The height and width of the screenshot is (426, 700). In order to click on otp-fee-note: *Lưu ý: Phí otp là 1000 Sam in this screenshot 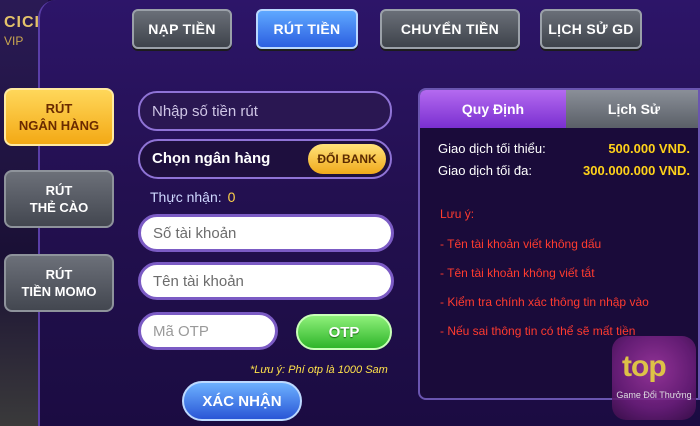, I will do `click(319, 370)`.